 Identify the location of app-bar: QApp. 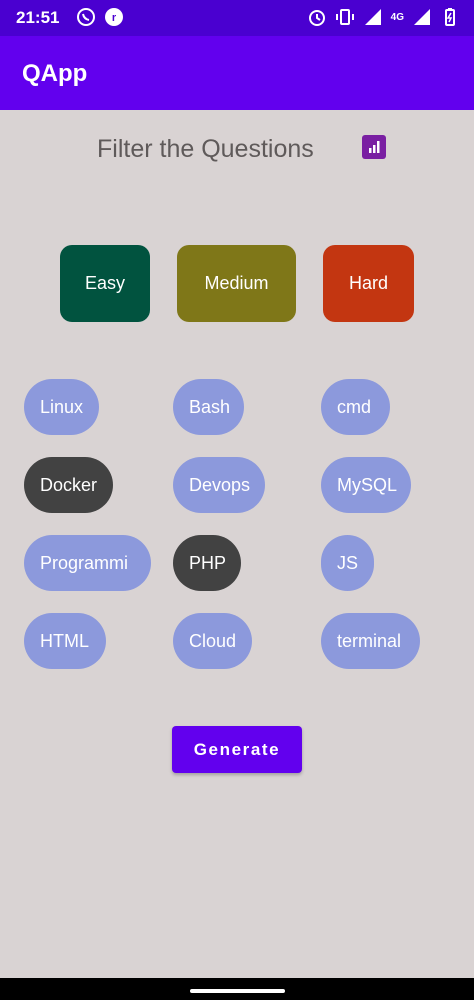
(237, 73).